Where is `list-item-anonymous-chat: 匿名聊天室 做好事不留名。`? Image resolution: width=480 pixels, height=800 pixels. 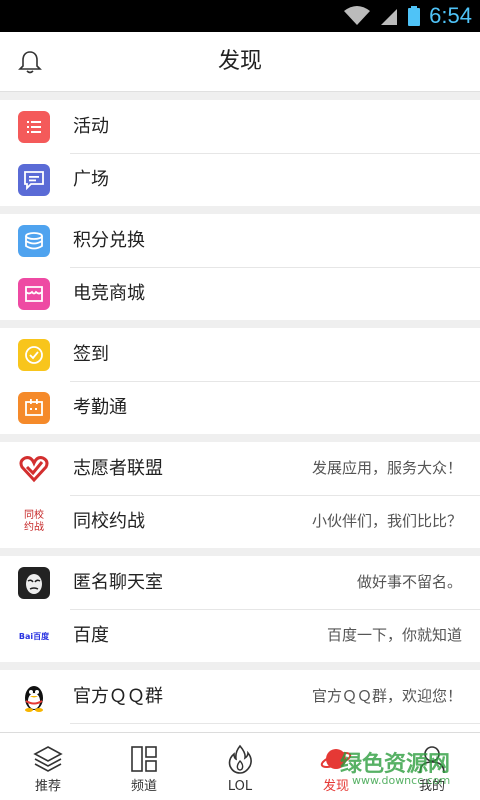
list-item-anonymous-chat: 匿名聊天室 做好事不留名。 is located at coordinates (240, 582).